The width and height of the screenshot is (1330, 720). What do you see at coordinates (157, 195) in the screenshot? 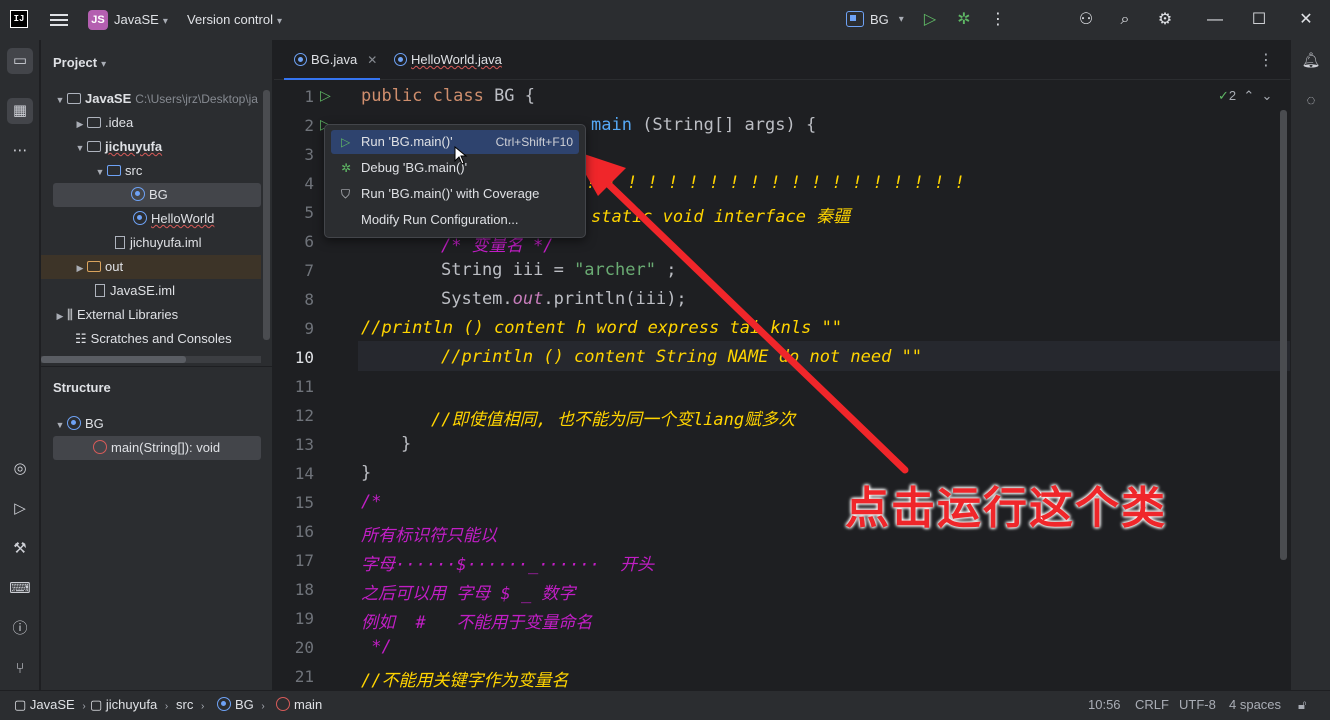
I see `tree-item-bg: BG` at bounding box center [157, 195].